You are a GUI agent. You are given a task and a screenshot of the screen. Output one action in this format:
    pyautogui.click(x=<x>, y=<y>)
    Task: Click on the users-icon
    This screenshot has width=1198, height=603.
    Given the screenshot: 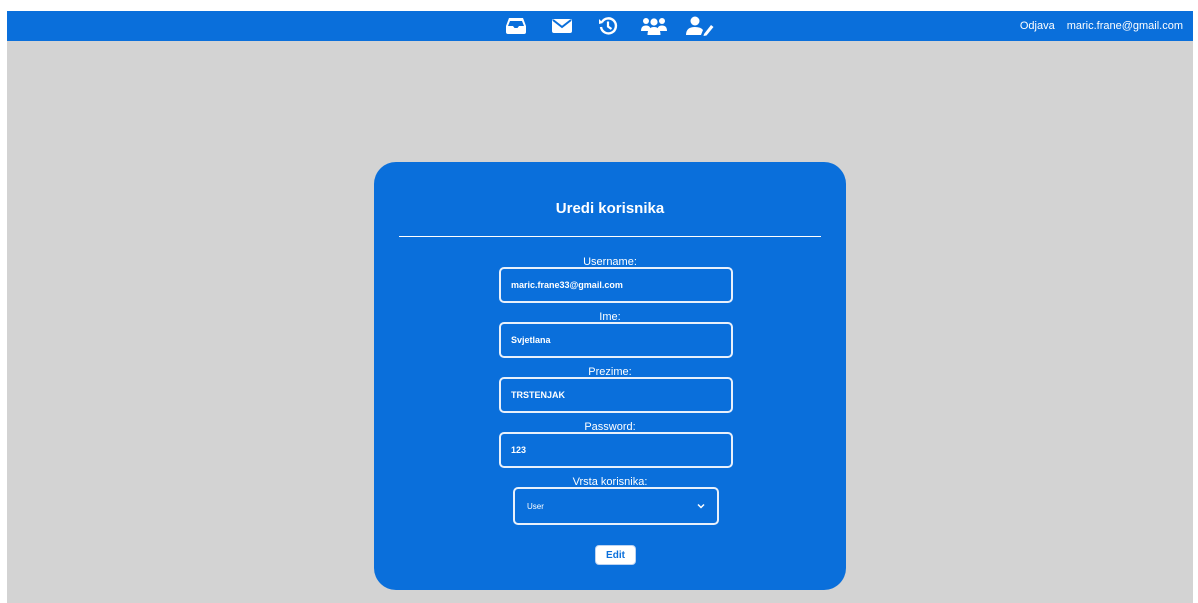 What is the action you would take?
    pyautogui.click(x=654, y=26)
    